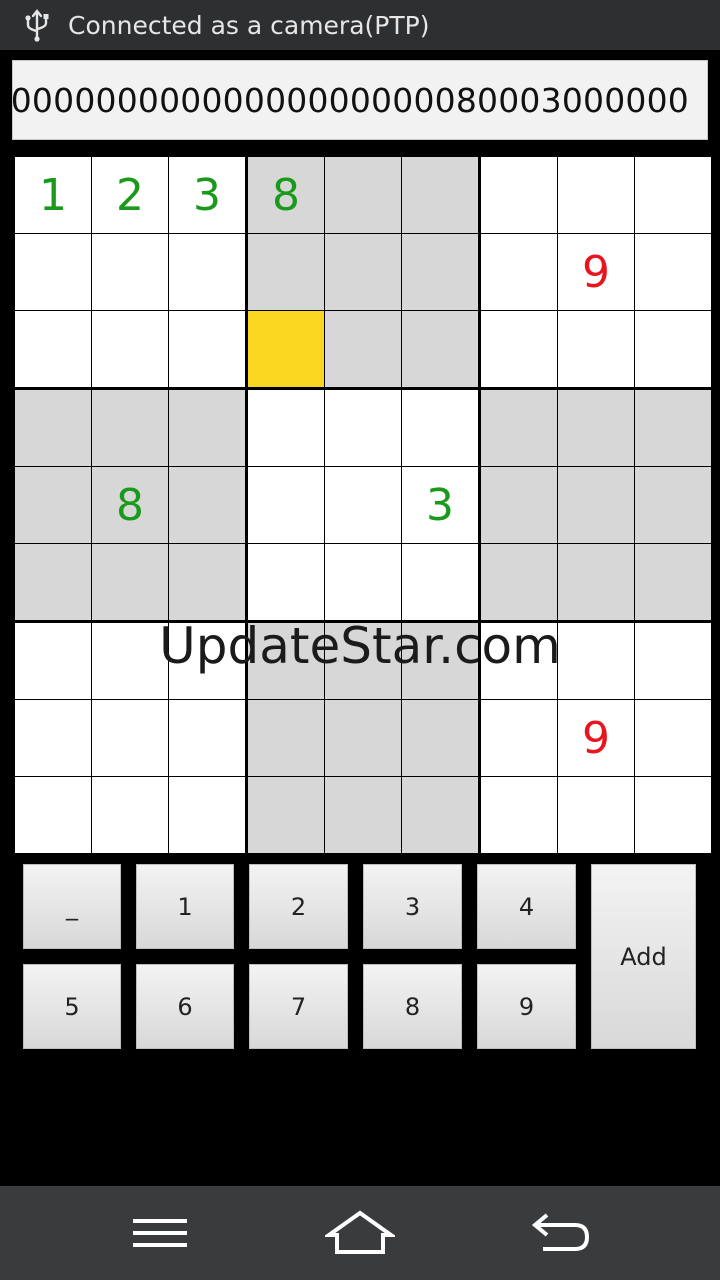 Image resolution: width=720 pixels, height=1280 pixels. Describe the element at coordinates (72, 1006) in the screenshot. I see `key-5: 5` at that location.